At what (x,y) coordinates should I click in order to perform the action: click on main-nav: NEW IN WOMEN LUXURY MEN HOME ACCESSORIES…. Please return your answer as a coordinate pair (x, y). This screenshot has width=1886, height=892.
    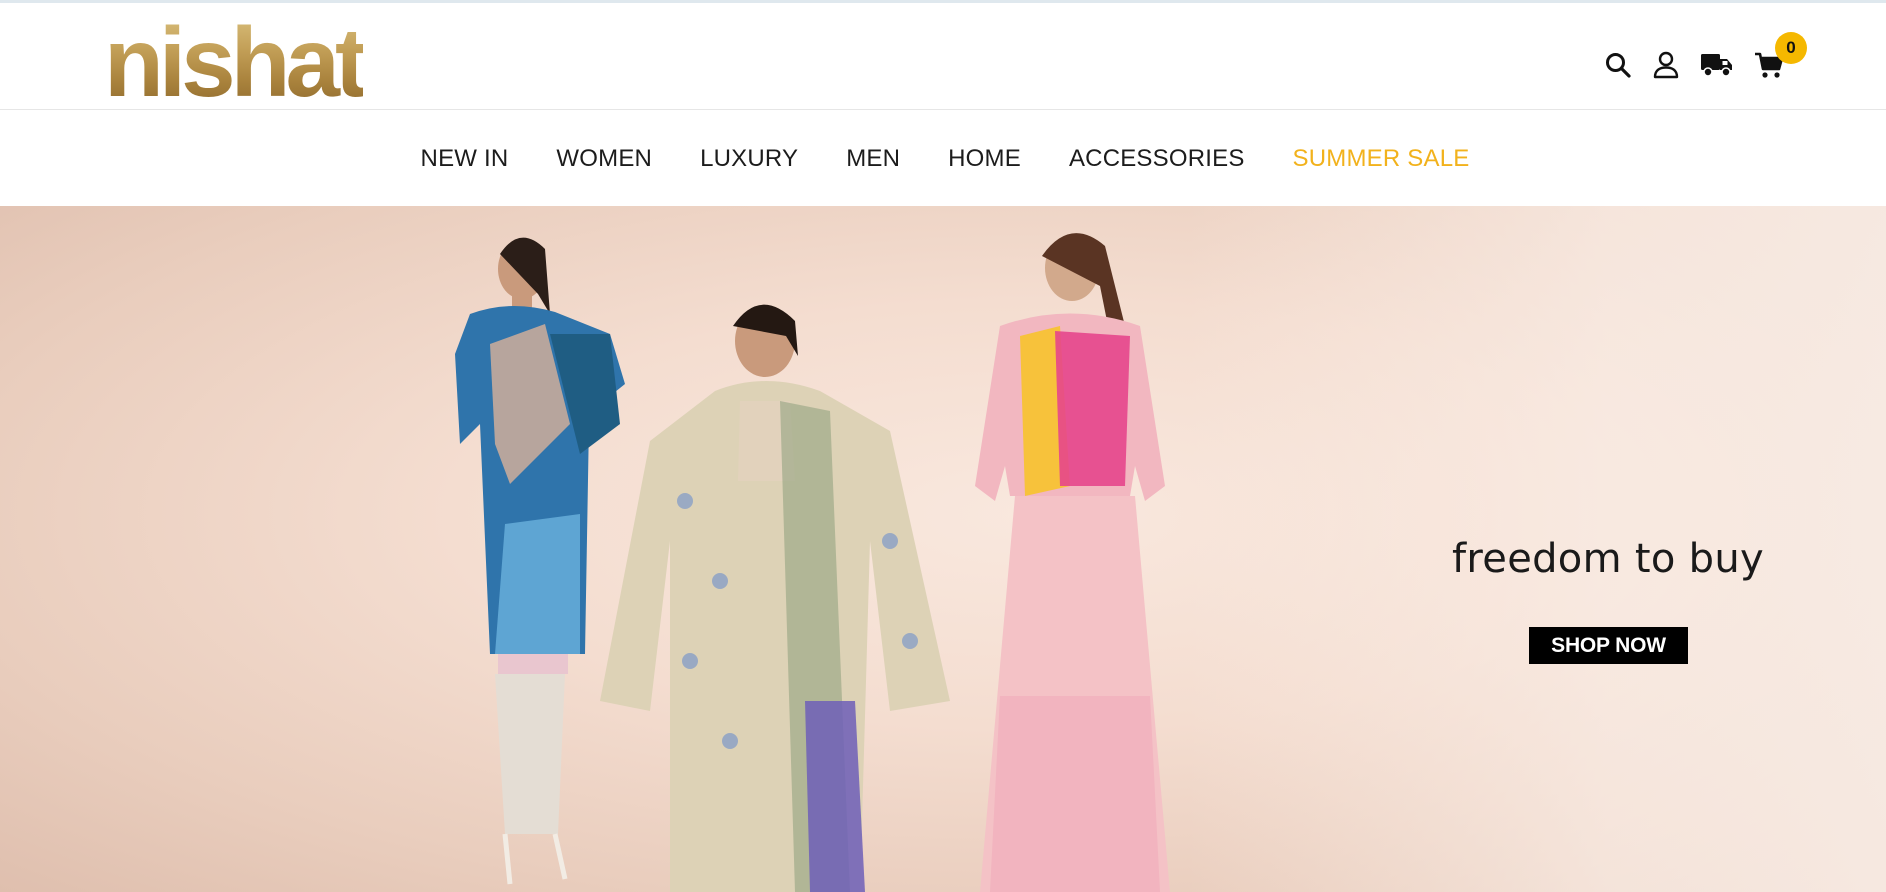
    Looking at the image, I should click on (943, 158).